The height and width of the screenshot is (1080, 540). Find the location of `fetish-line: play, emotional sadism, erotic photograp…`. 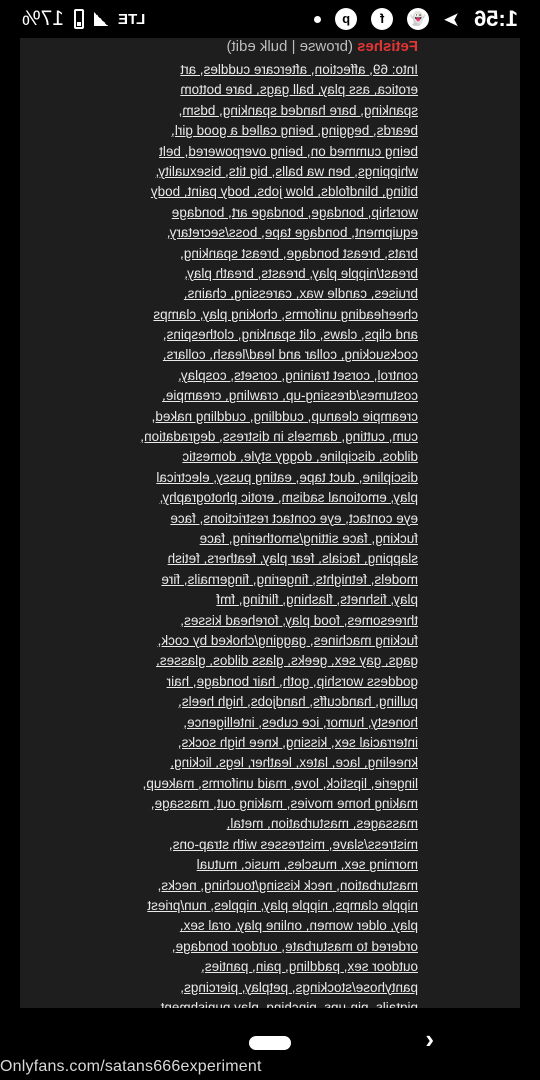

fetish-line: play, emotional sadism, erotic photograp… is located at coordinates (273, 498).